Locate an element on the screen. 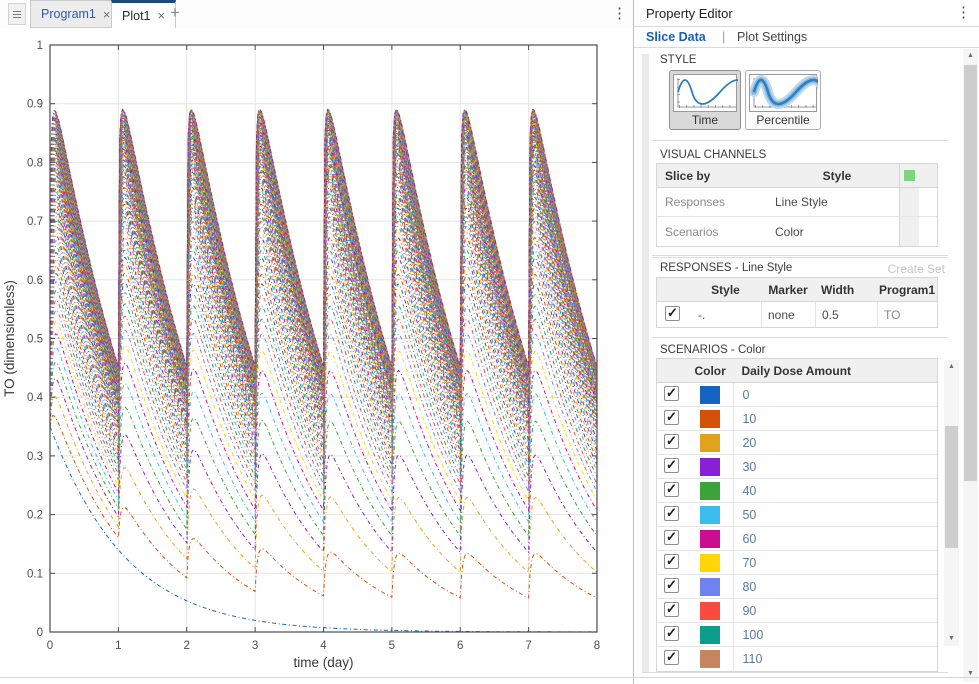 This screenshot has width=979, height=684. panel-scrollbar: ▲ ▼ is located at coordinates (970, 365).